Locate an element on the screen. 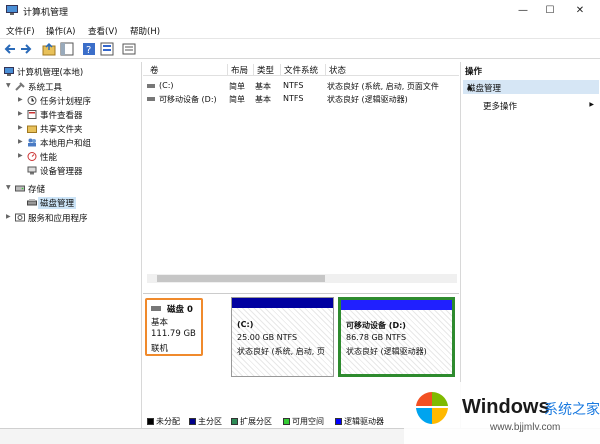  disk-size: 111.79 GB is located at coordinates (173, 334).